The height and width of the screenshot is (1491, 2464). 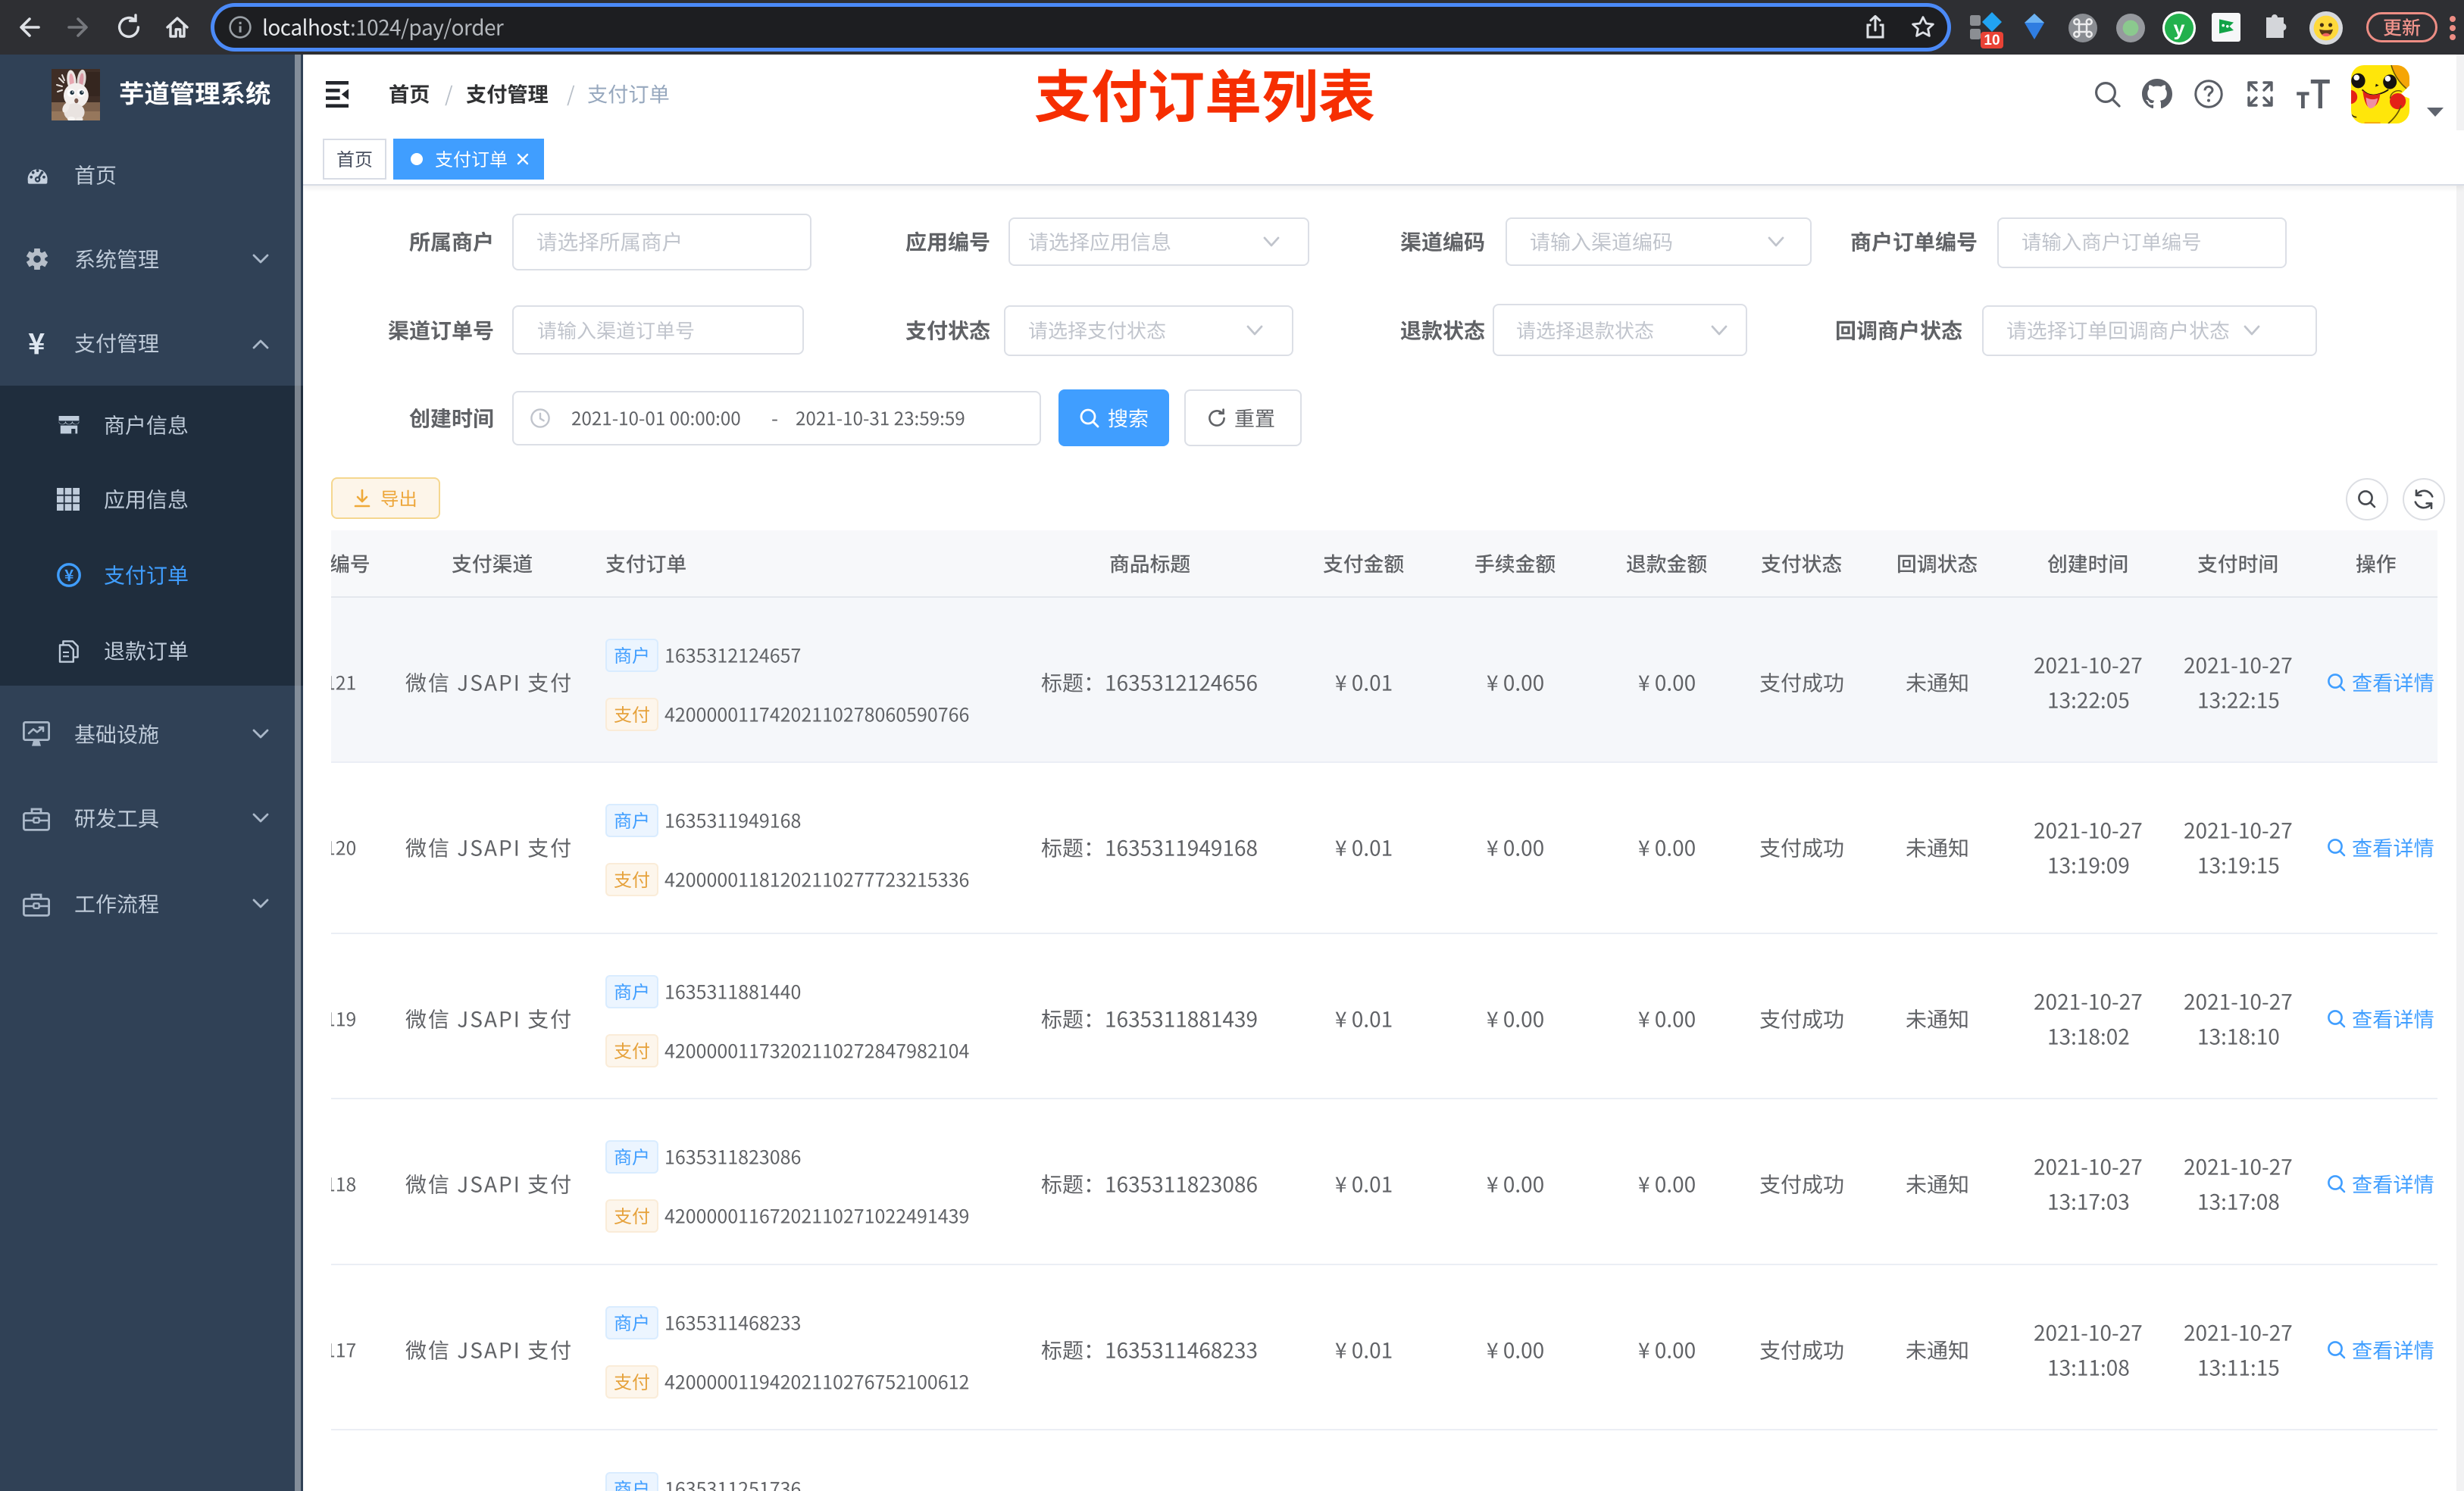 What do you see at coordinates (2178, 28) in the screenshot?
I see `svg-text: y` at bounding box center [2178, 28].